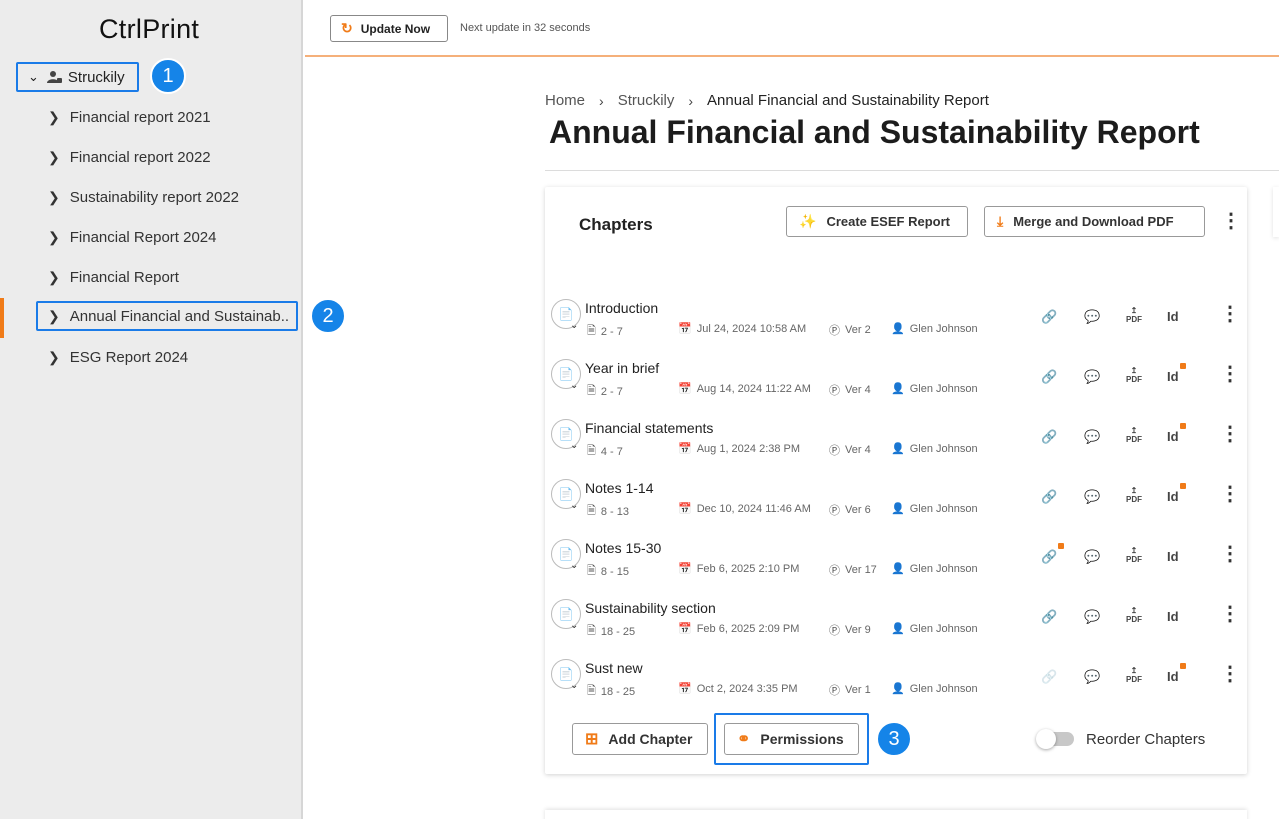 The width and height of the screenshot is (1279, 819). Describe the element at coordinates (850, 390) in the screenshot. I see `chapter-version: Ⓟ Ver 4` at that location.